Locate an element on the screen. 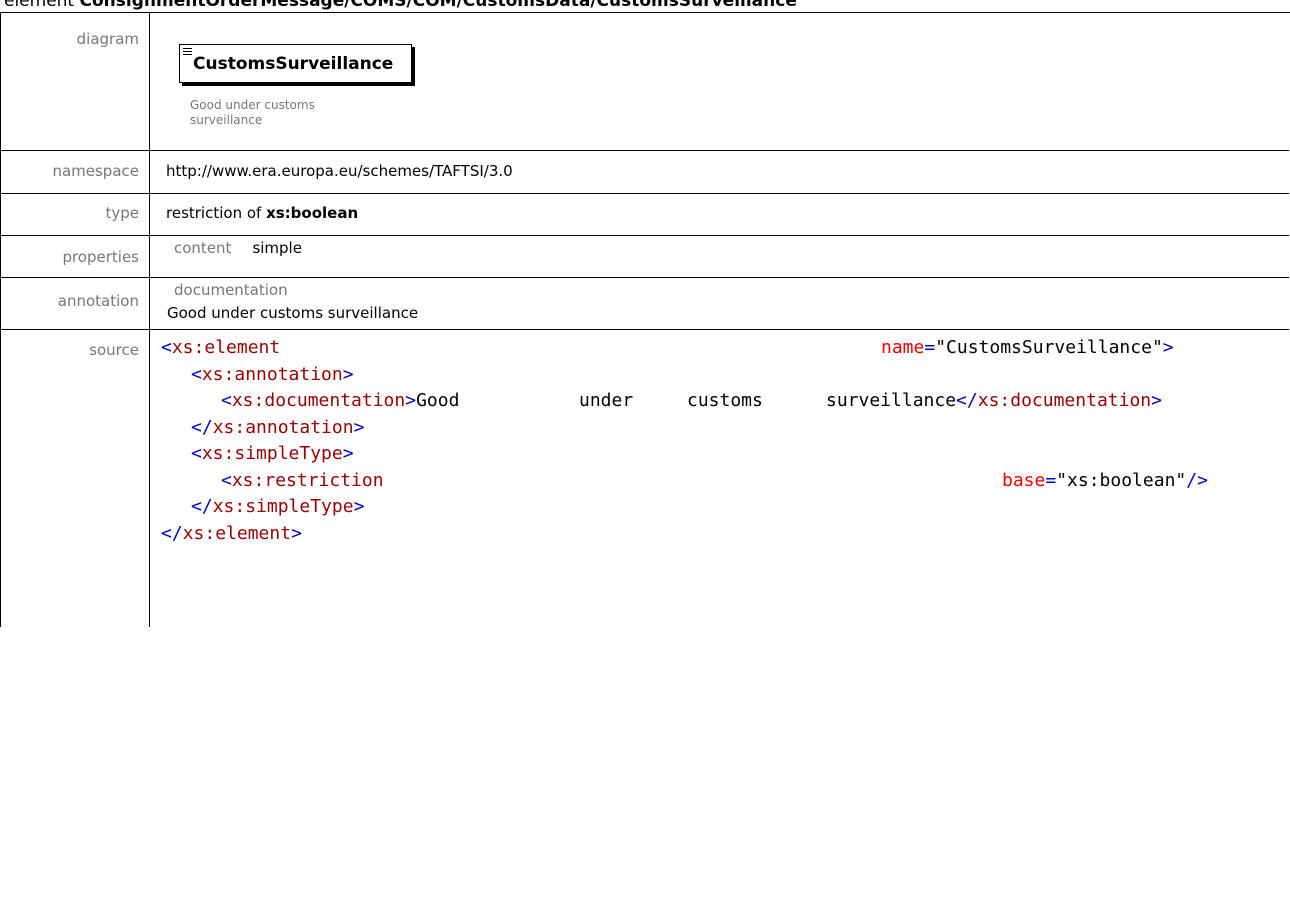 Image resolution: width=1290 pixels, height=918 pixels. code-text: customs is located at coordinates (725, 400).